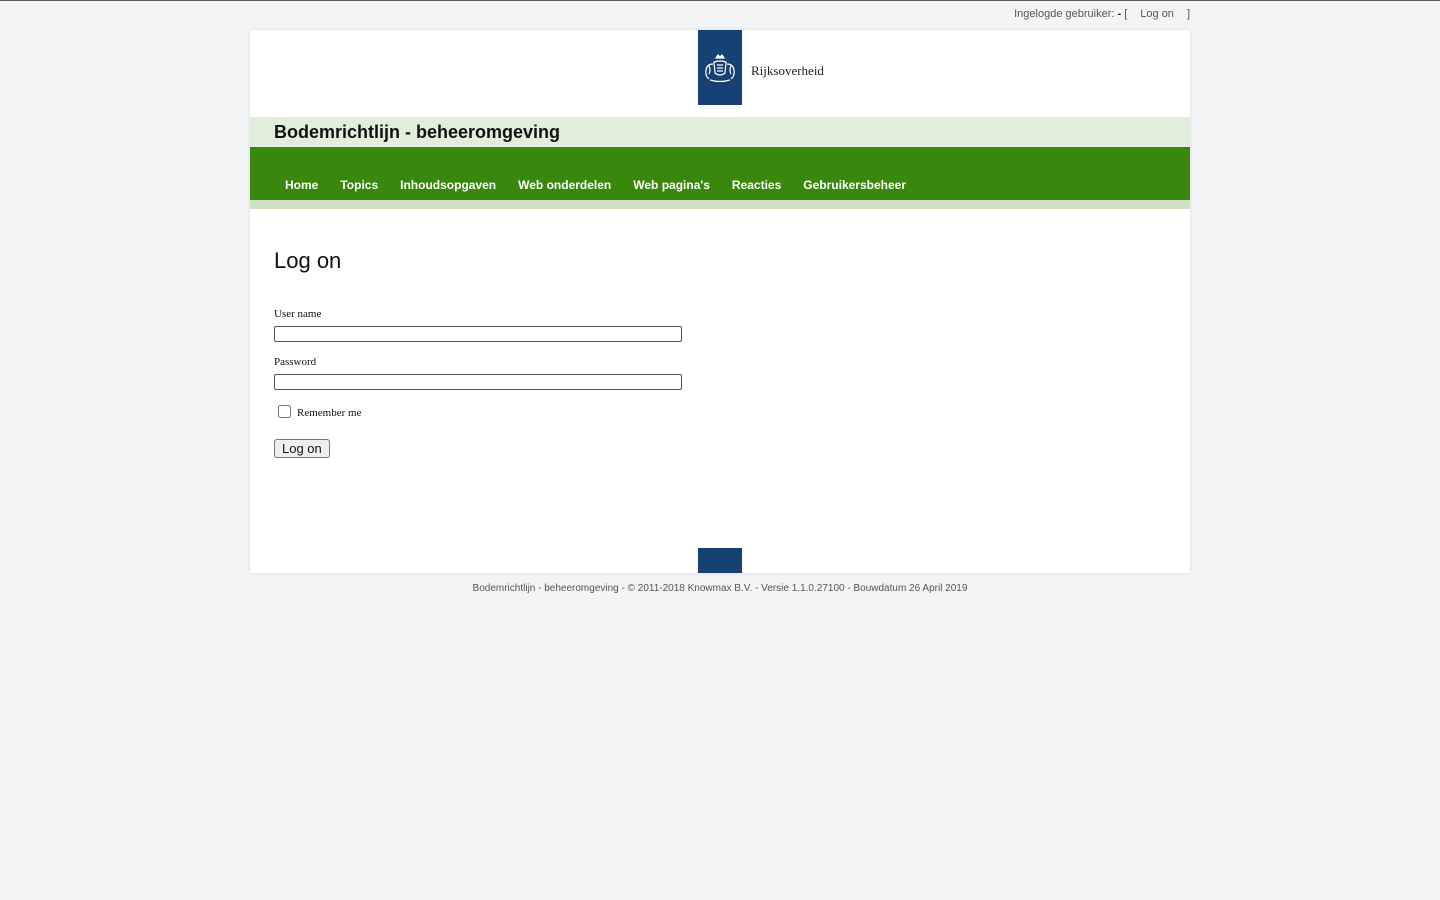 The image size is (1440, 900). Describe the element at coordinates (1157, 14) in the screenshot. I see `logon-link: Log on` at that location.